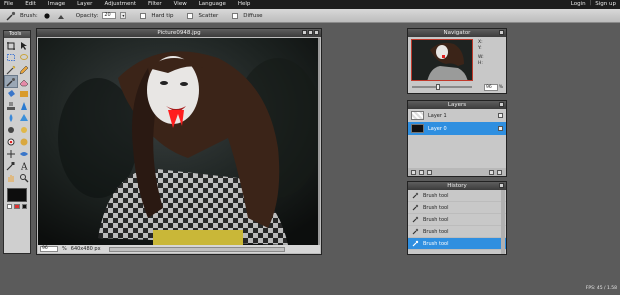  Describe the element at coordinates (310, 32) in the screenshot. I see `maximize-icon` at that location.